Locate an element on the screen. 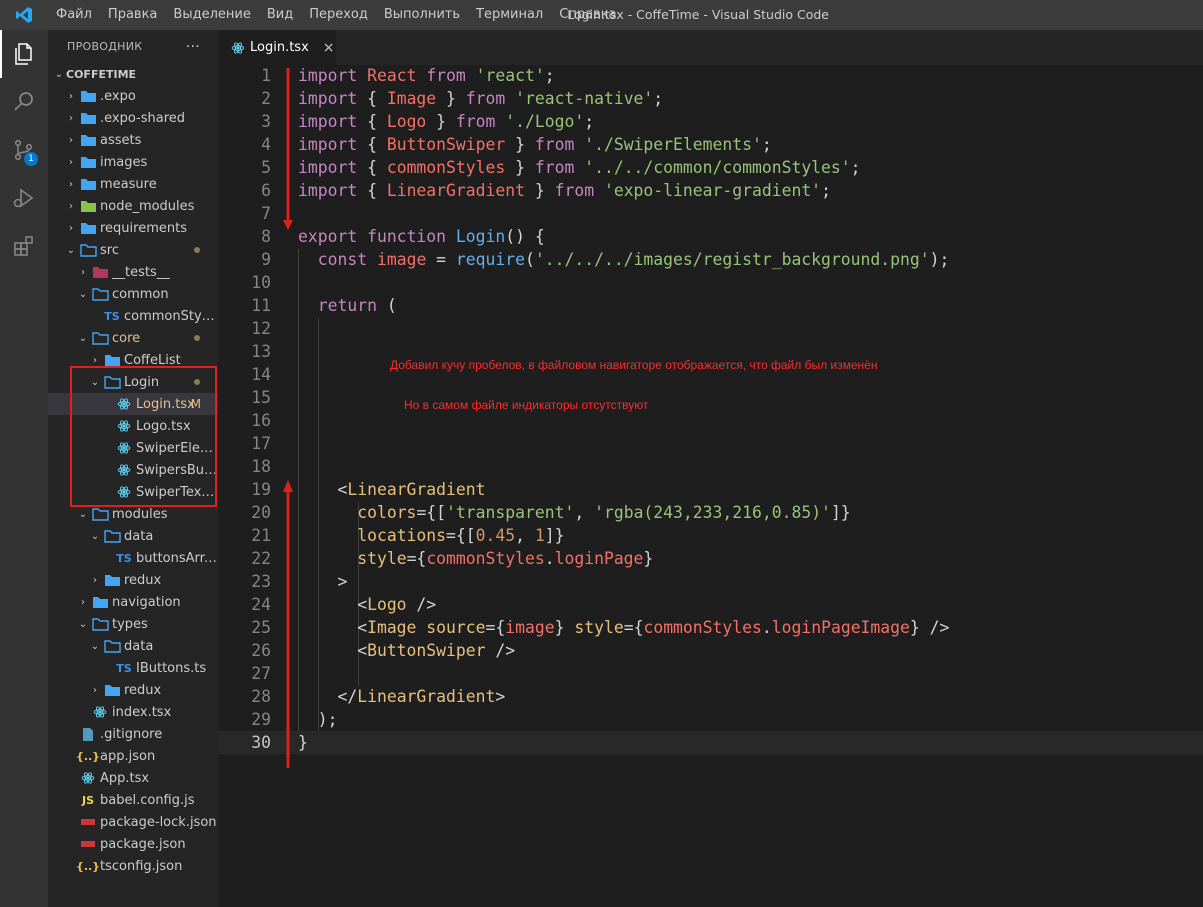 The height and width of the screenshot is (907, 1203). annotation-arrows is located at coordinates (288, 418).